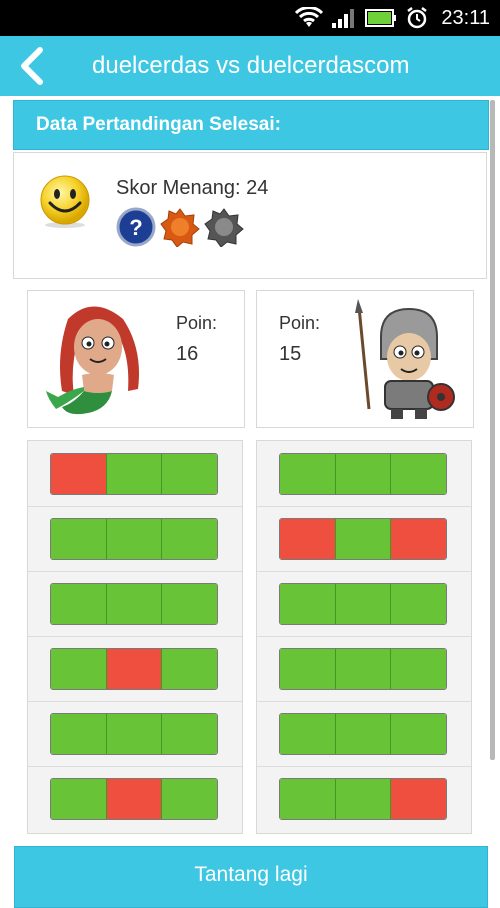 The image size is (500, 908). I want to click on scrollbar, so click(492, 430).